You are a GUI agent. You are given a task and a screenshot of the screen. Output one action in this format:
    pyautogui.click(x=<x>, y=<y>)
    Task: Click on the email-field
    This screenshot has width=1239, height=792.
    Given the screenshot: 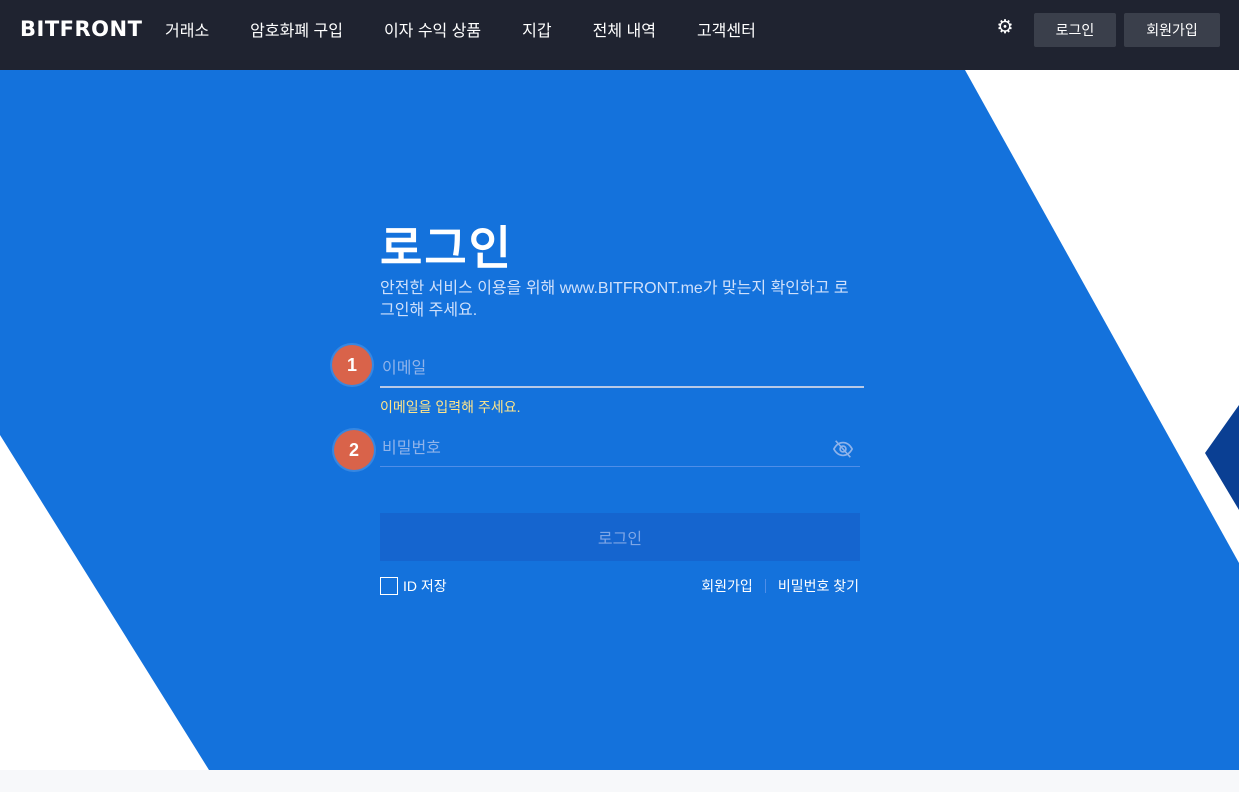 What is the action you would take?
    pyautogui.click(x=622, y=370)
    